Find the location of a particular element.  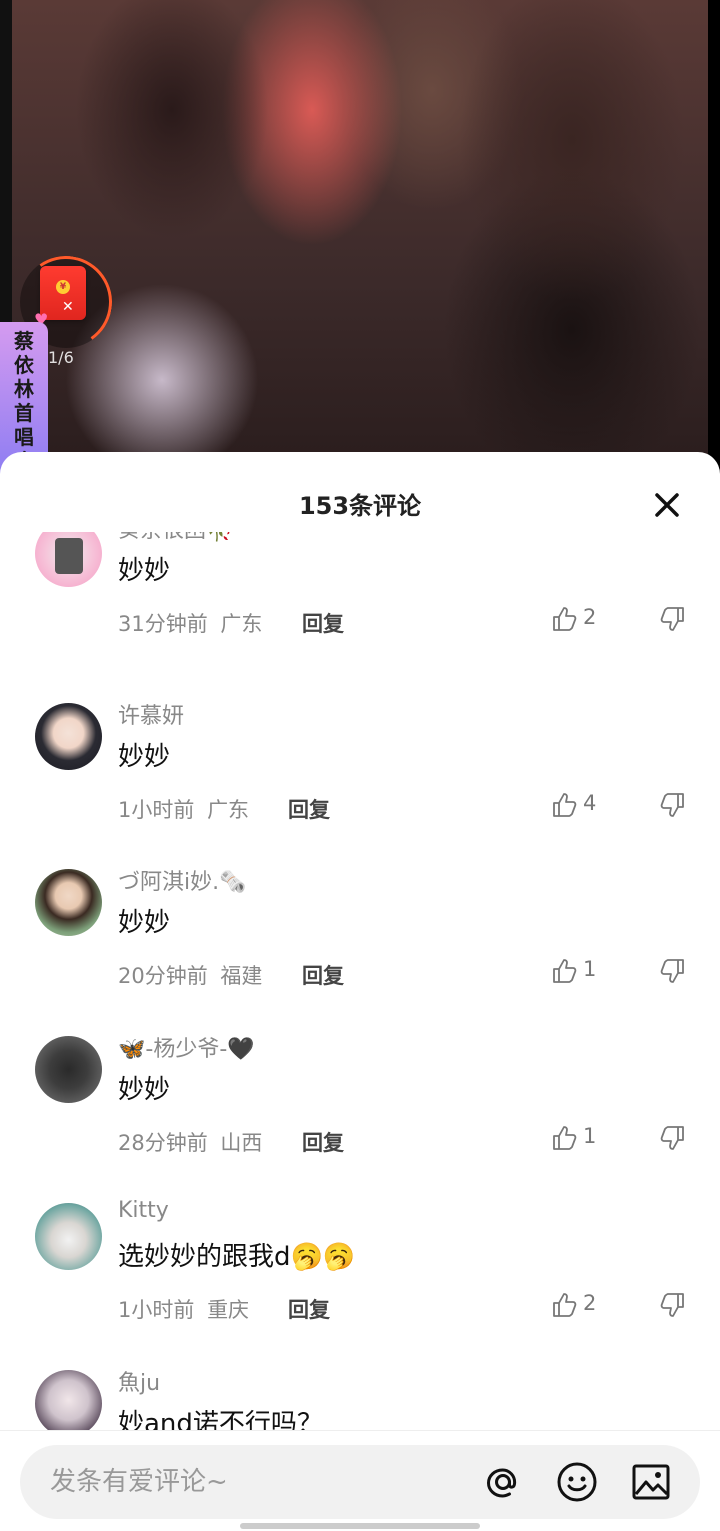

comment-username: 许慕妍 is located at coordinates (151, 714).